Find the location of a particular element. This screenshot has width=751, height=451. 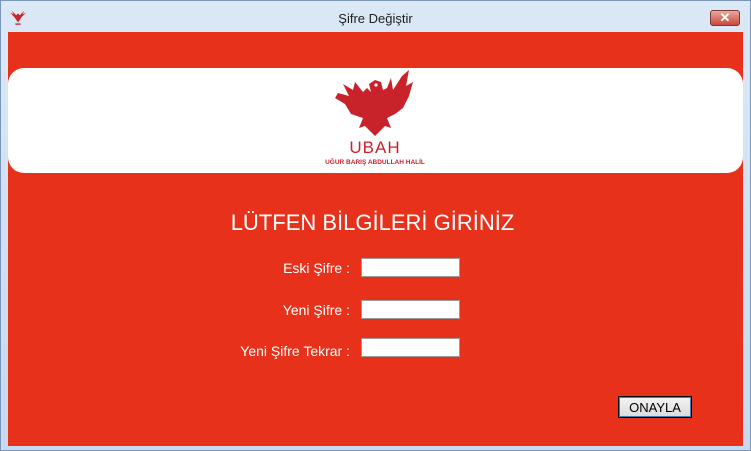

window-title: Şifre Değiştir is located at coordinates (375, 18).